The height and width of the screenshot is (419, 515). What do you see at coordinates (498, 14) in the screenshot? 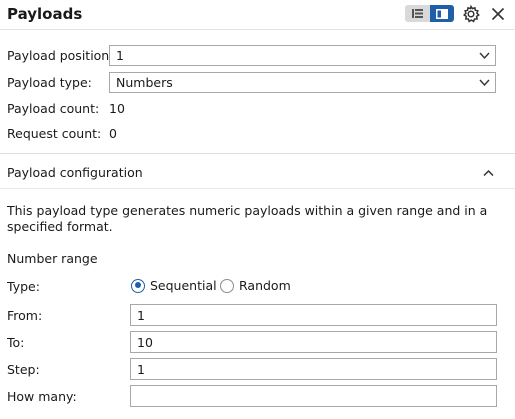
I see `close-icon` at bounding box center [498, 14].